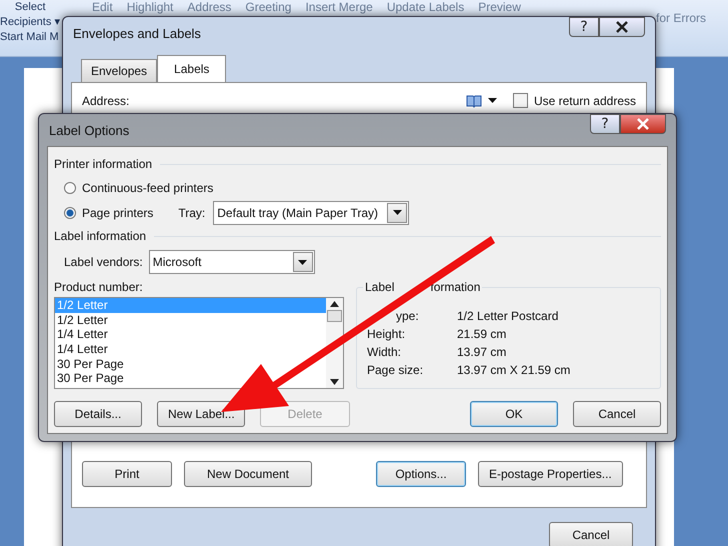 This screenshot has width=728, height=546. What do you see at coordinates (248, 474) in the screenshot?
I see `dialog-button: New Document` at bounding box center [248, 474].